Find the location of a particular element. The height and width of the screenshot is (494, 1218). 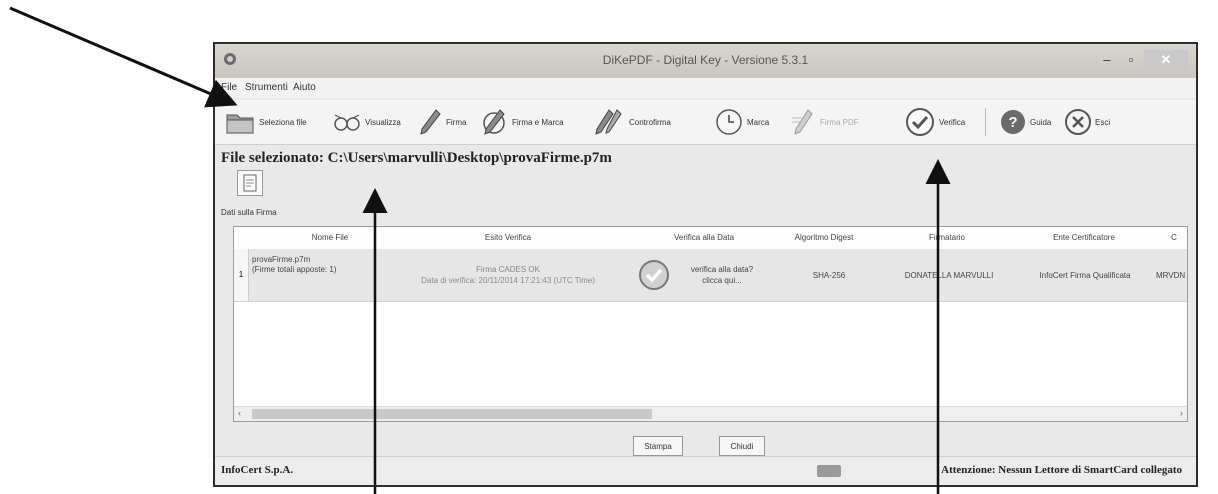

col-nome-file: Nome File is located at coordinates (330, 237).